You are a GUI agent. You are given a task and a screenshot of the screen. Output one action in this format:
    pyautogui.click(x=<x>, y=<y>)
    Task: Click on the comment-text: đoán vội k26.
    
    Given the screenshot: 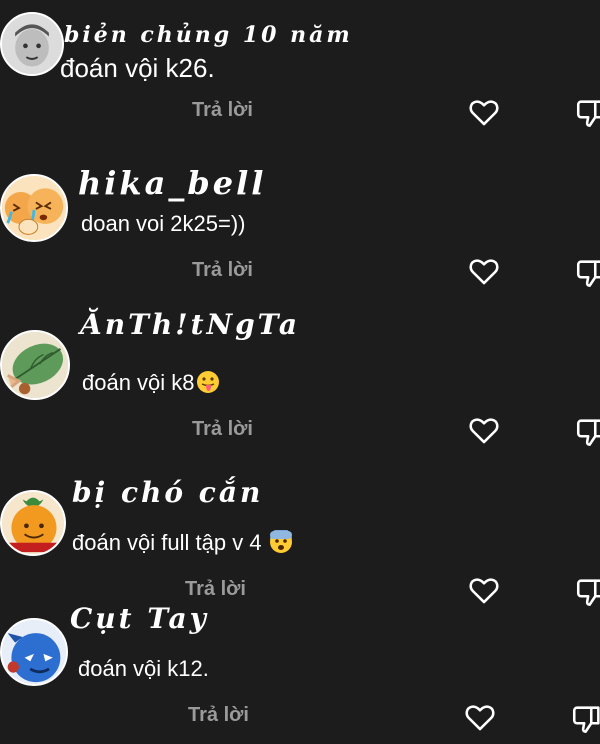 What is the action you would take?
    pyautogui.click(x=137, y=68)
    